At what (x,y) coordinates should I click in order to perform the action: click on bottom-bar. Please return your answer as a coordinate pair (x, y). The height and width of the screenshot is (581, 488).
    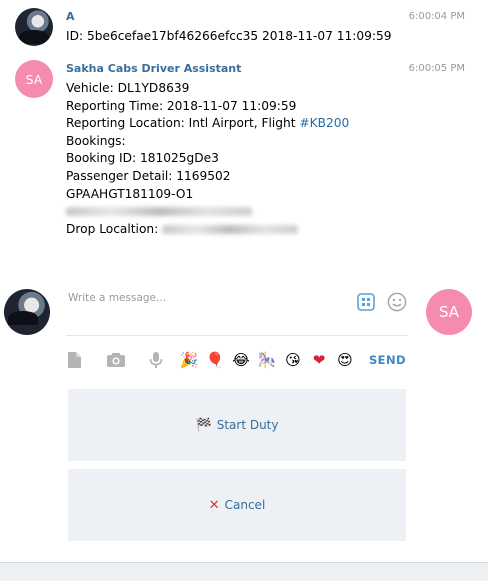
    Looking at the image, I should click on (244, 571).